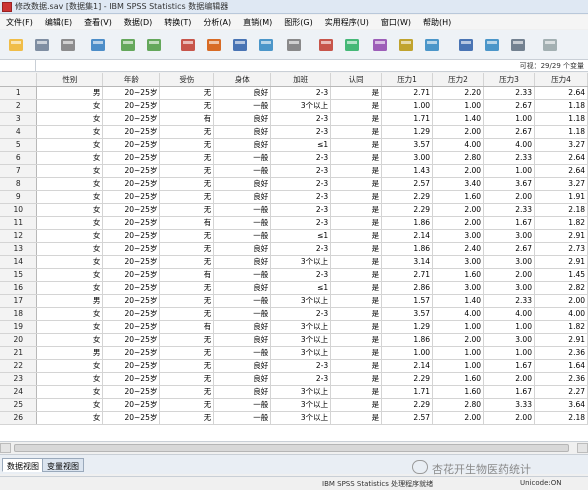 The image size is (588, 490). What do you see at coordinates (19, 236) in the screenshot?
I see `row-number: 12` at bounding box center [19, 236].